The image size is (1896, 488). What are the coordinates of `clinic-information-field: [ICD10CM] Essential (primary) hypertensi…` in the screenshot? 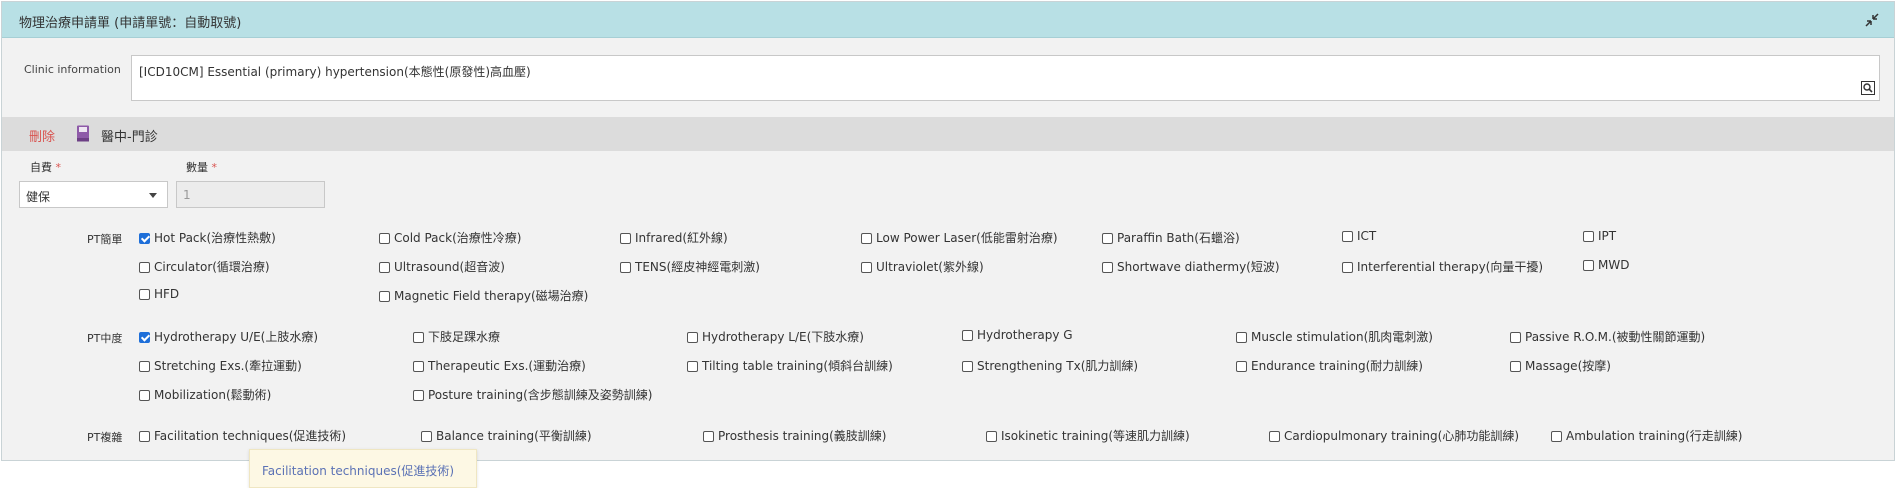 It's located at (1005, 78).